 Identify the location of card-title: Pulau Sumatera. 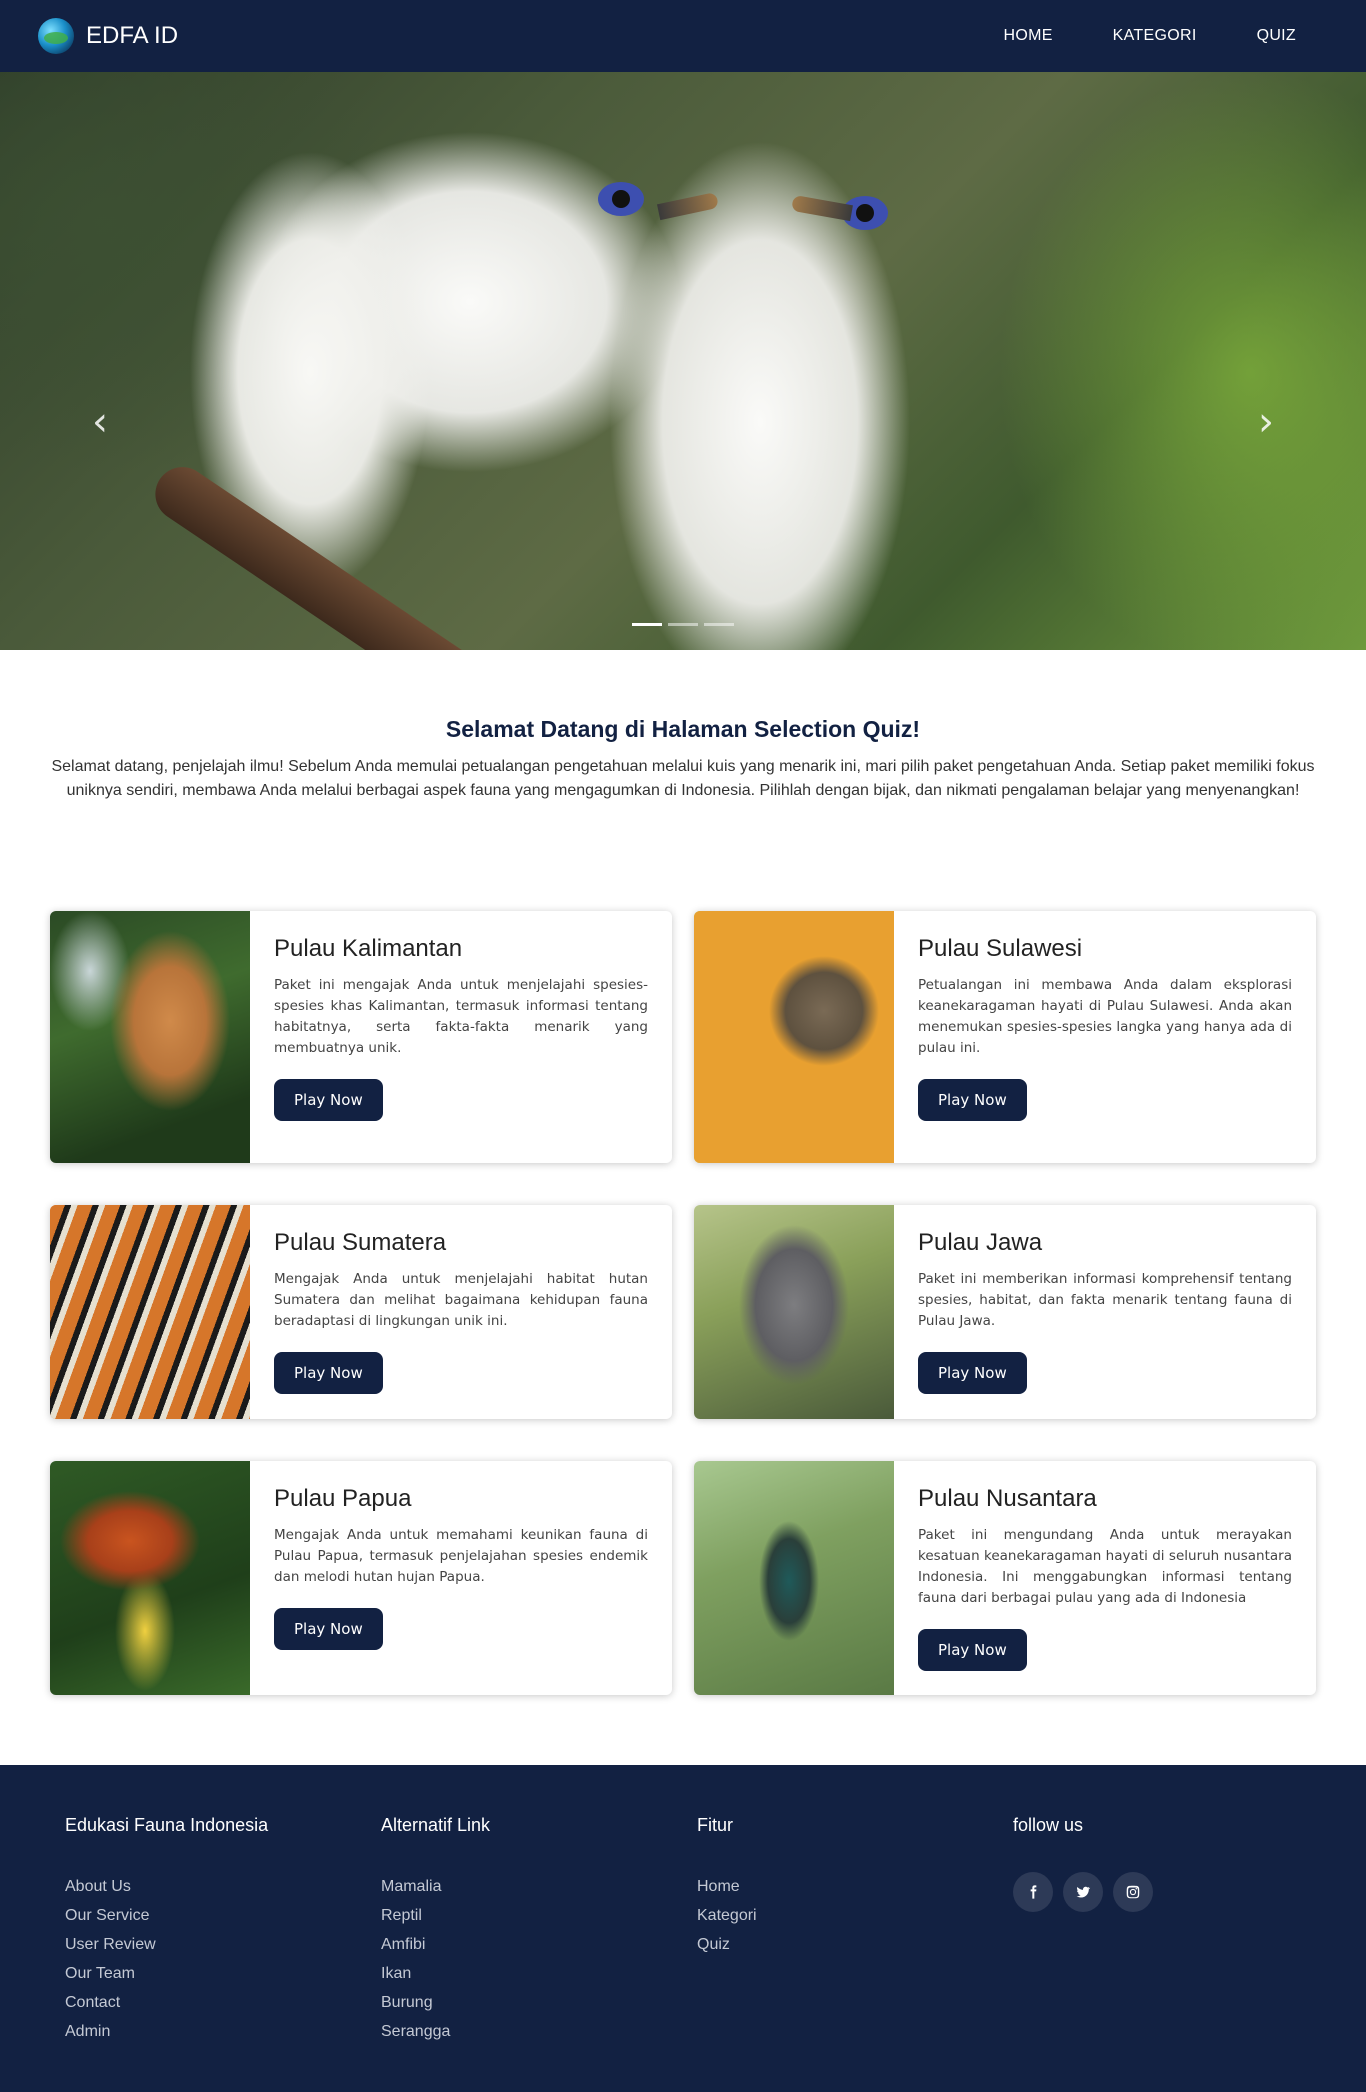
(360, 1242).